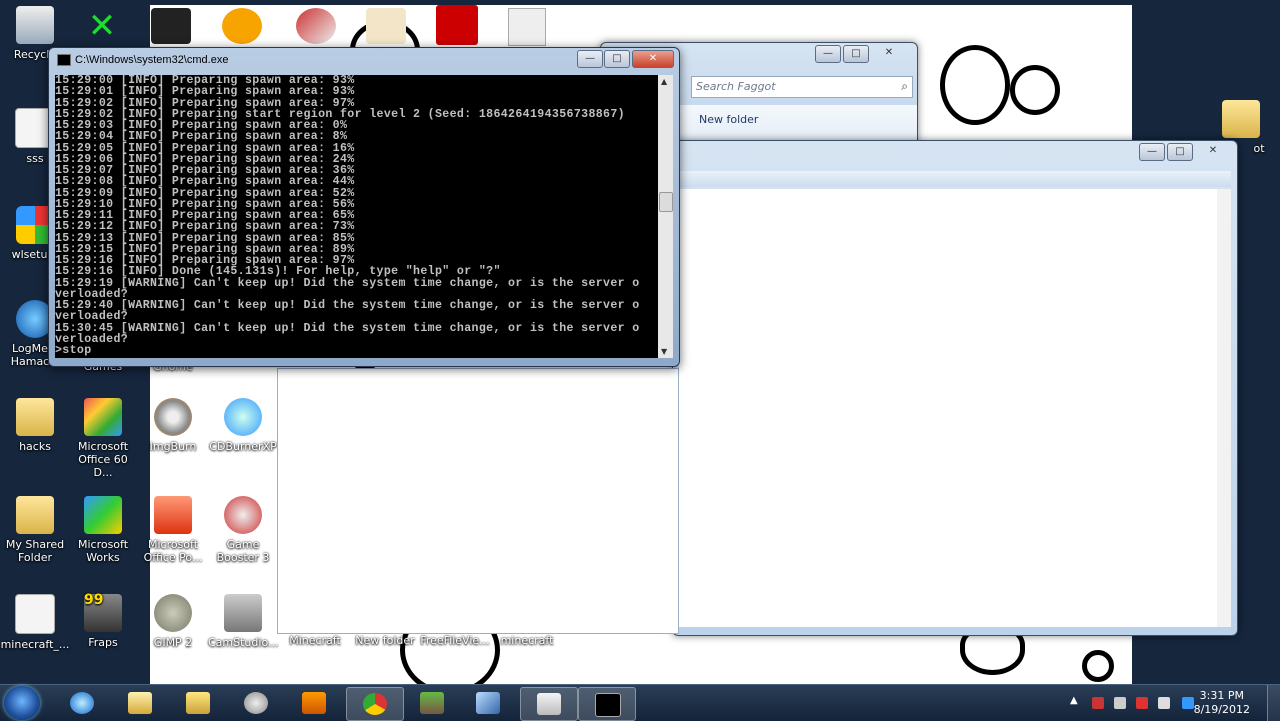  I want to click on explorer-content-left, so click(478, 501).